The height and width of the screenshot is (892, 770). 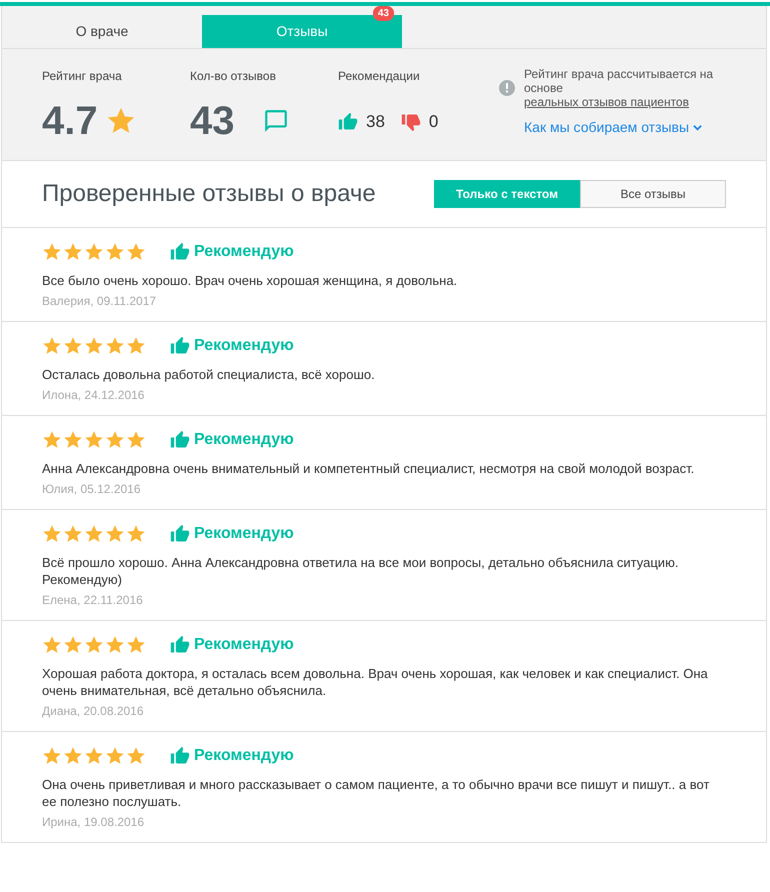 I want to click on stat-label: Кол-во отзывов, so click(x=233, y=76).